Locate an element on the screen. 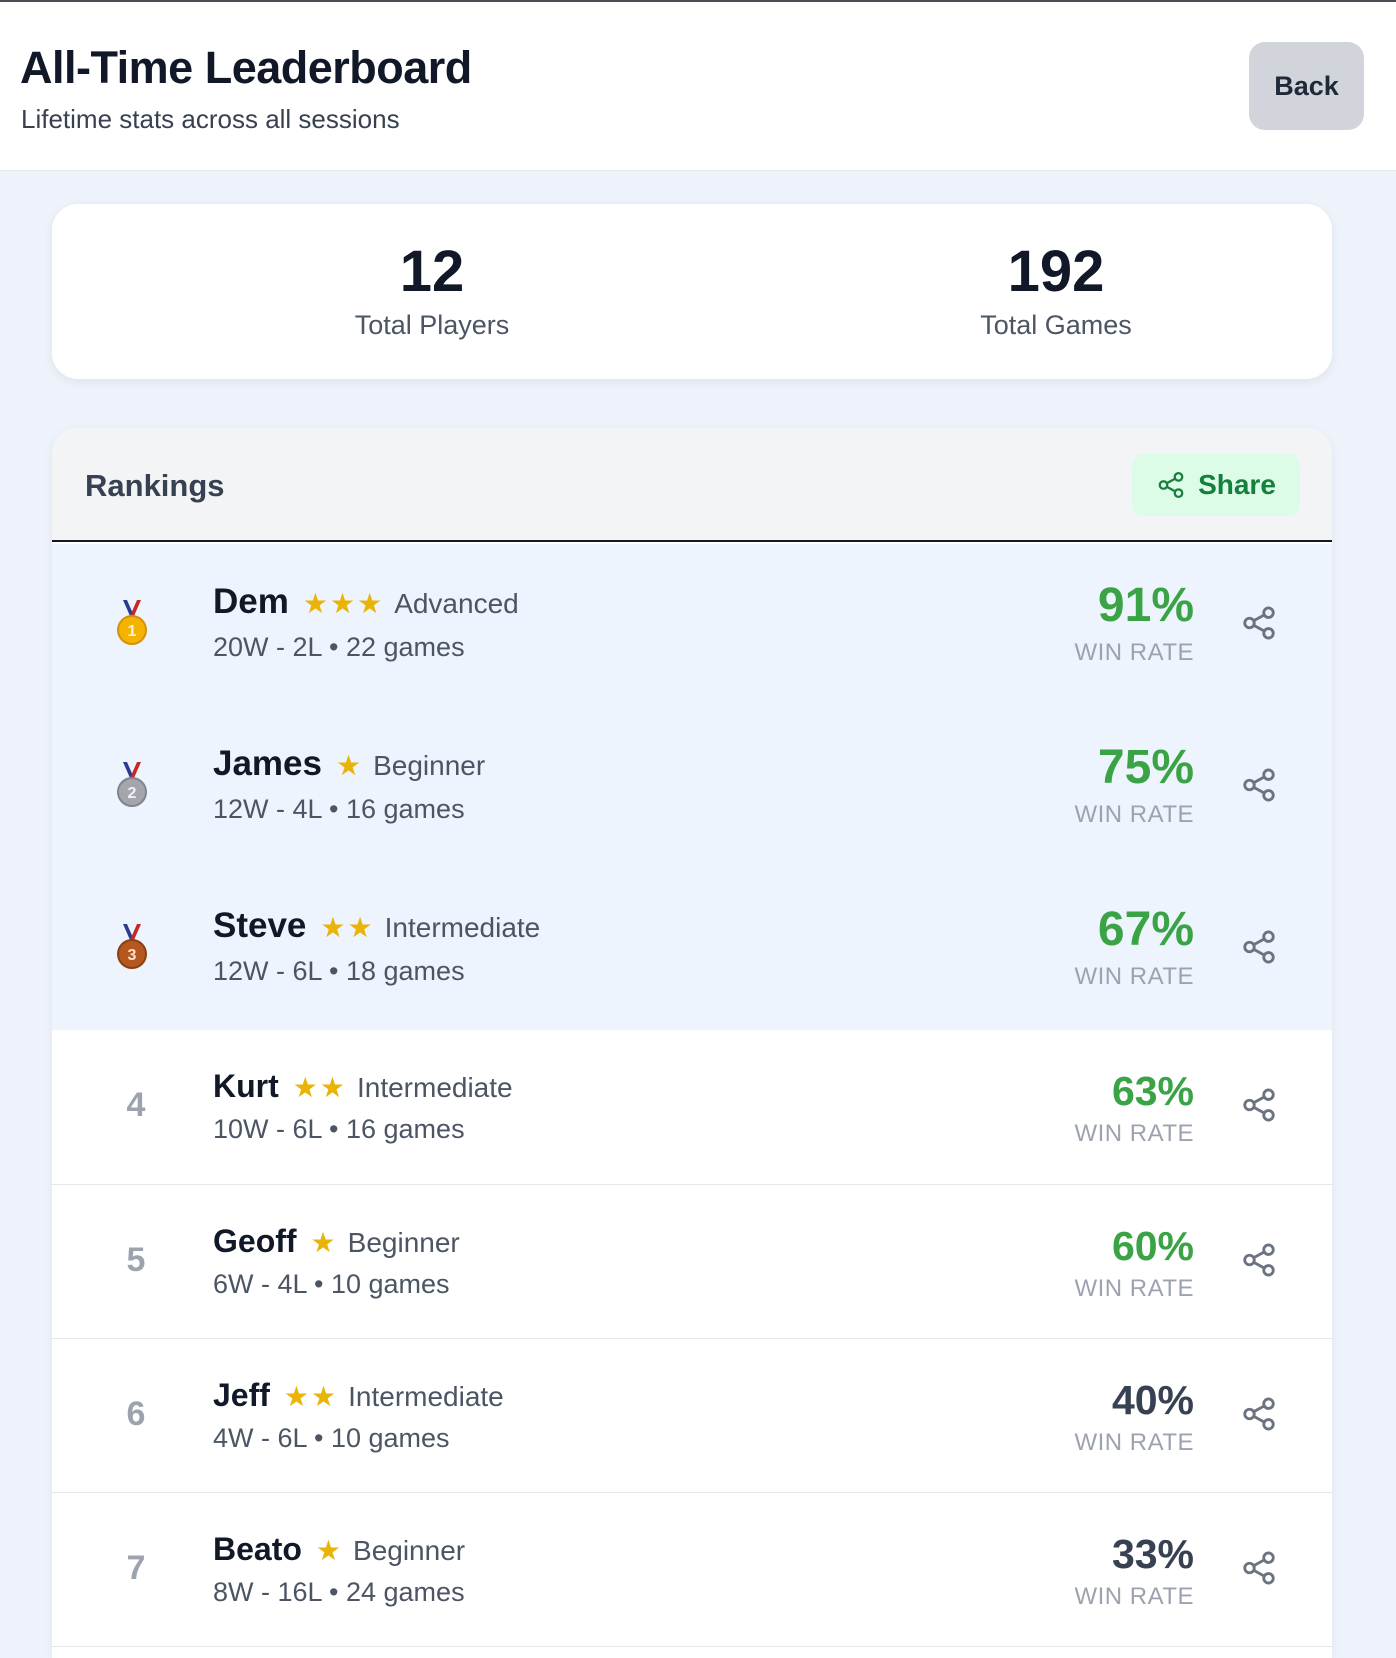 The width and height of the screenshot is (1396, 1658). total-games-value: 192 is located at coordinates (1056, 271).